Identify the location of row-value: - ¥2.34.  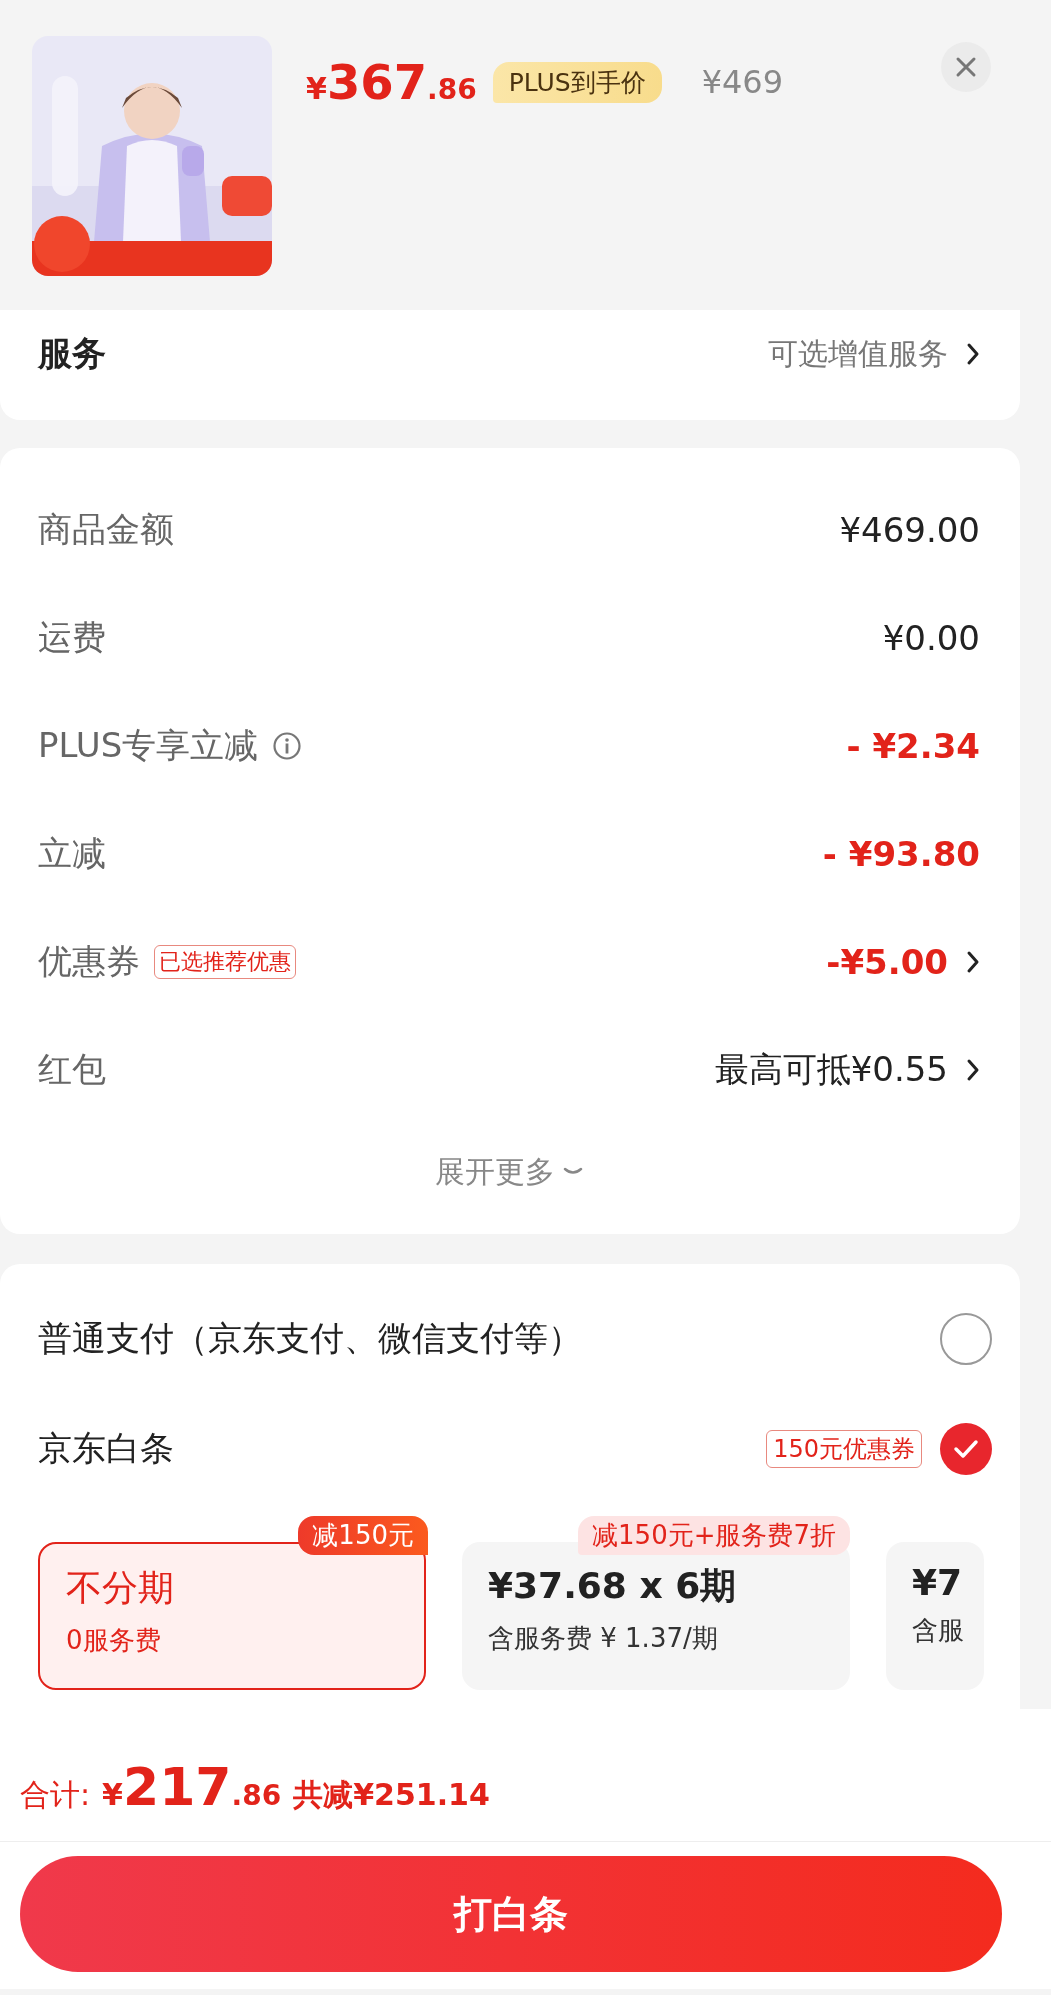
(913, 746).